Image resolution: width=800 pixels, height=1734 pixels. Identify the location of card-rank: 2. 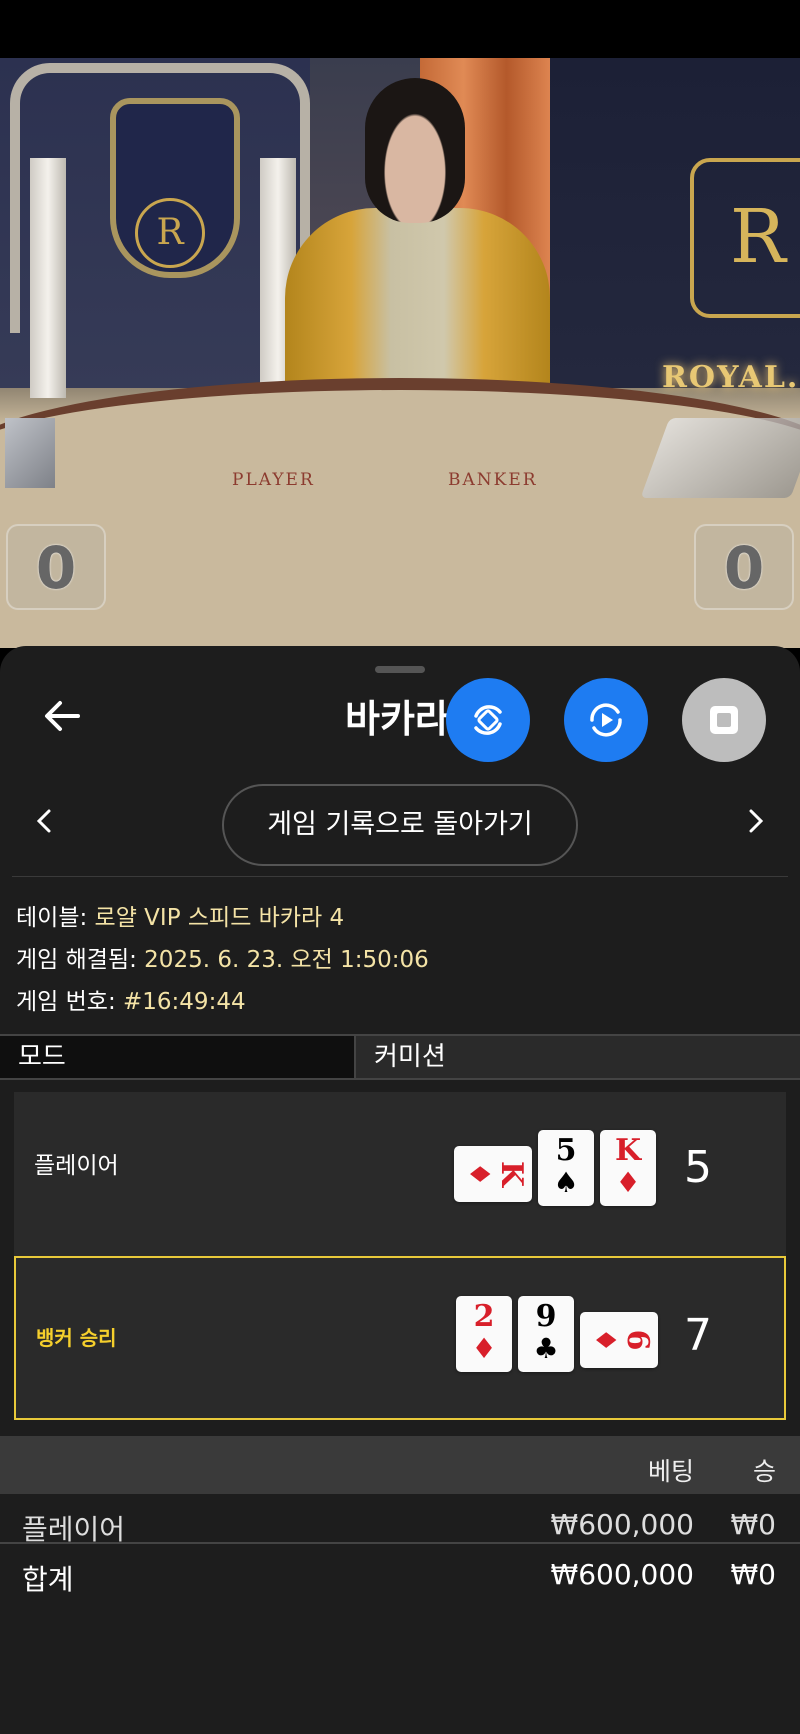
(484, 1316).